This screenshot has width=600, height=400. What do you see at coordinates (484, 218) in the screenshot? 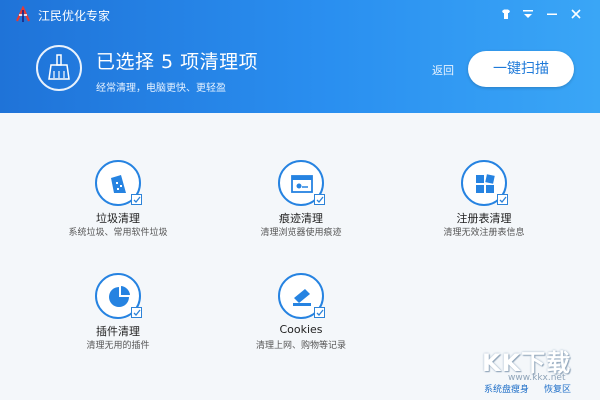
I see `item-label: 注册表清理` at bounding box center [484, 218].